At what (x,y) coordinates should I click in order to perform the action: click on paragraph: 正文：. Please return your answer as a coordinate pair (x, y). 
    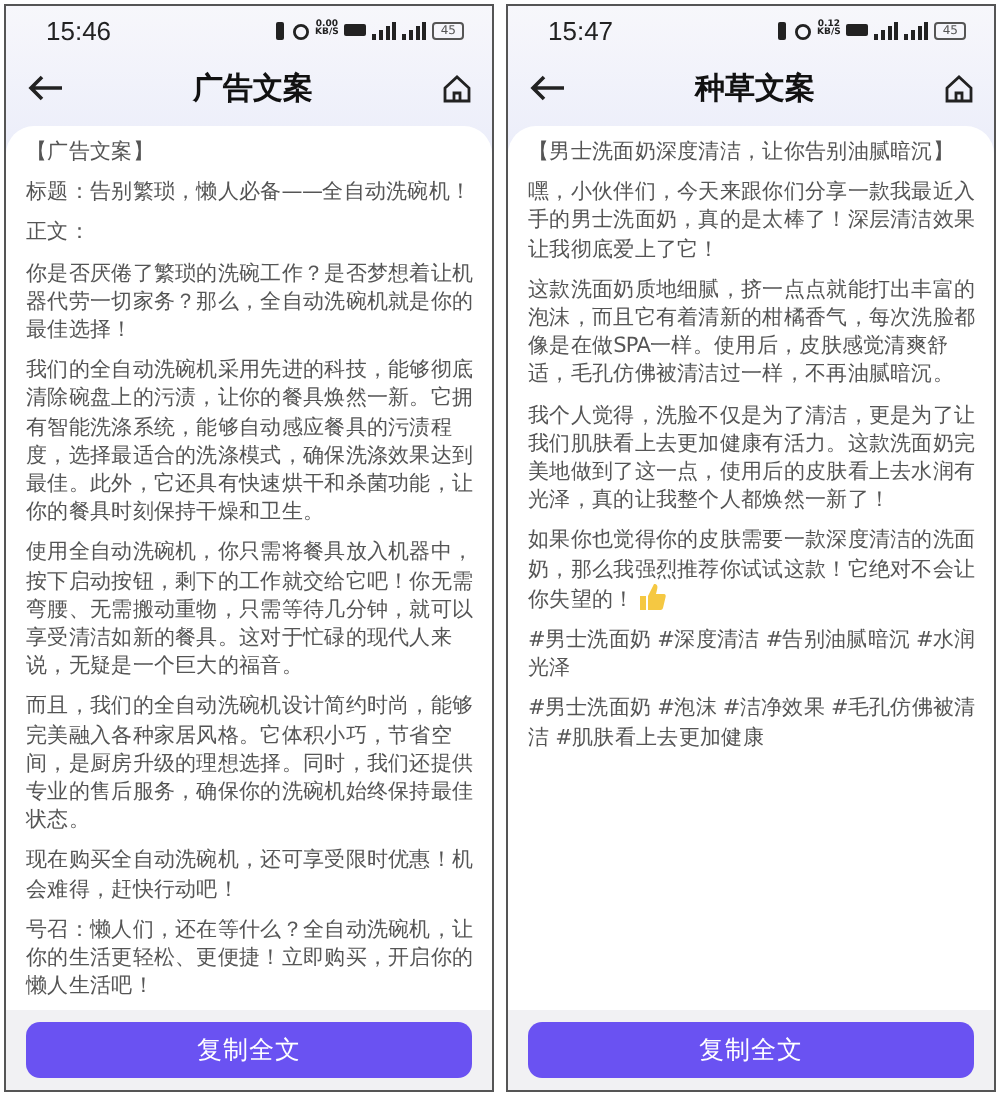
    Looking at the image, I should click on (59, 233).